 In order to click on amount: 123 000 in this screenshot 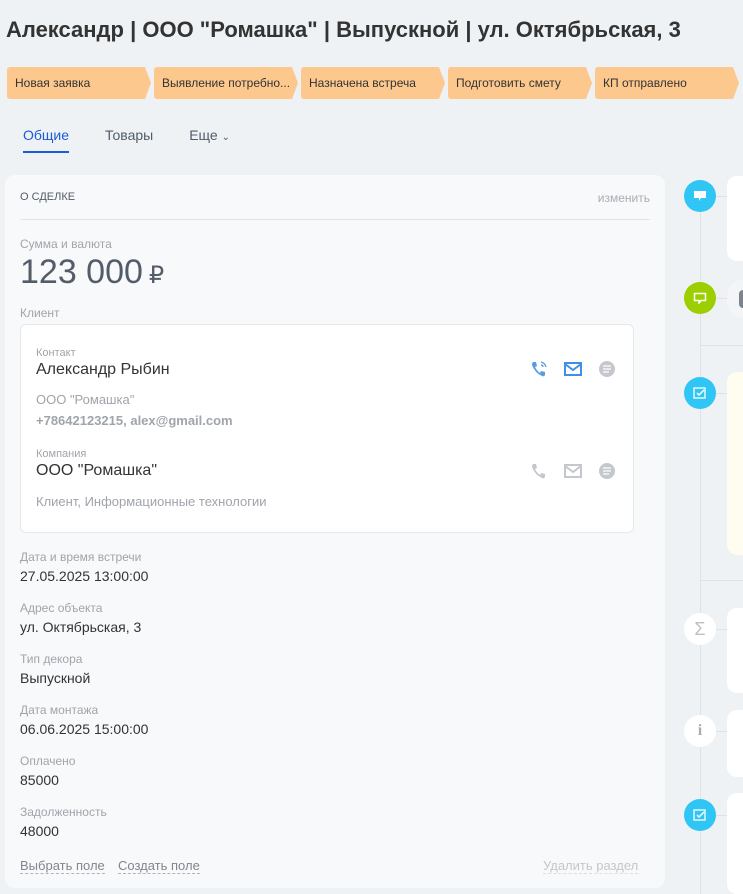, I will do `click(81, 272)`.